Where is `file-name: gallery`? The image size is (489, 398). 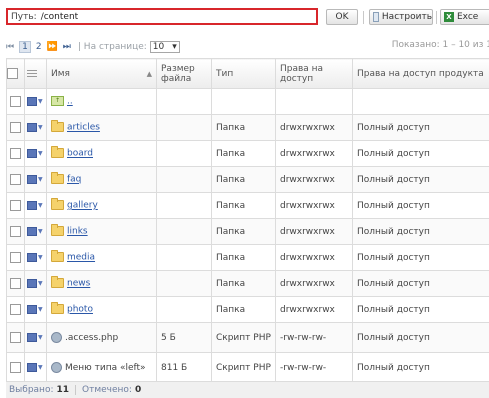
file-name: gallery is located at coordinates (82, 206).